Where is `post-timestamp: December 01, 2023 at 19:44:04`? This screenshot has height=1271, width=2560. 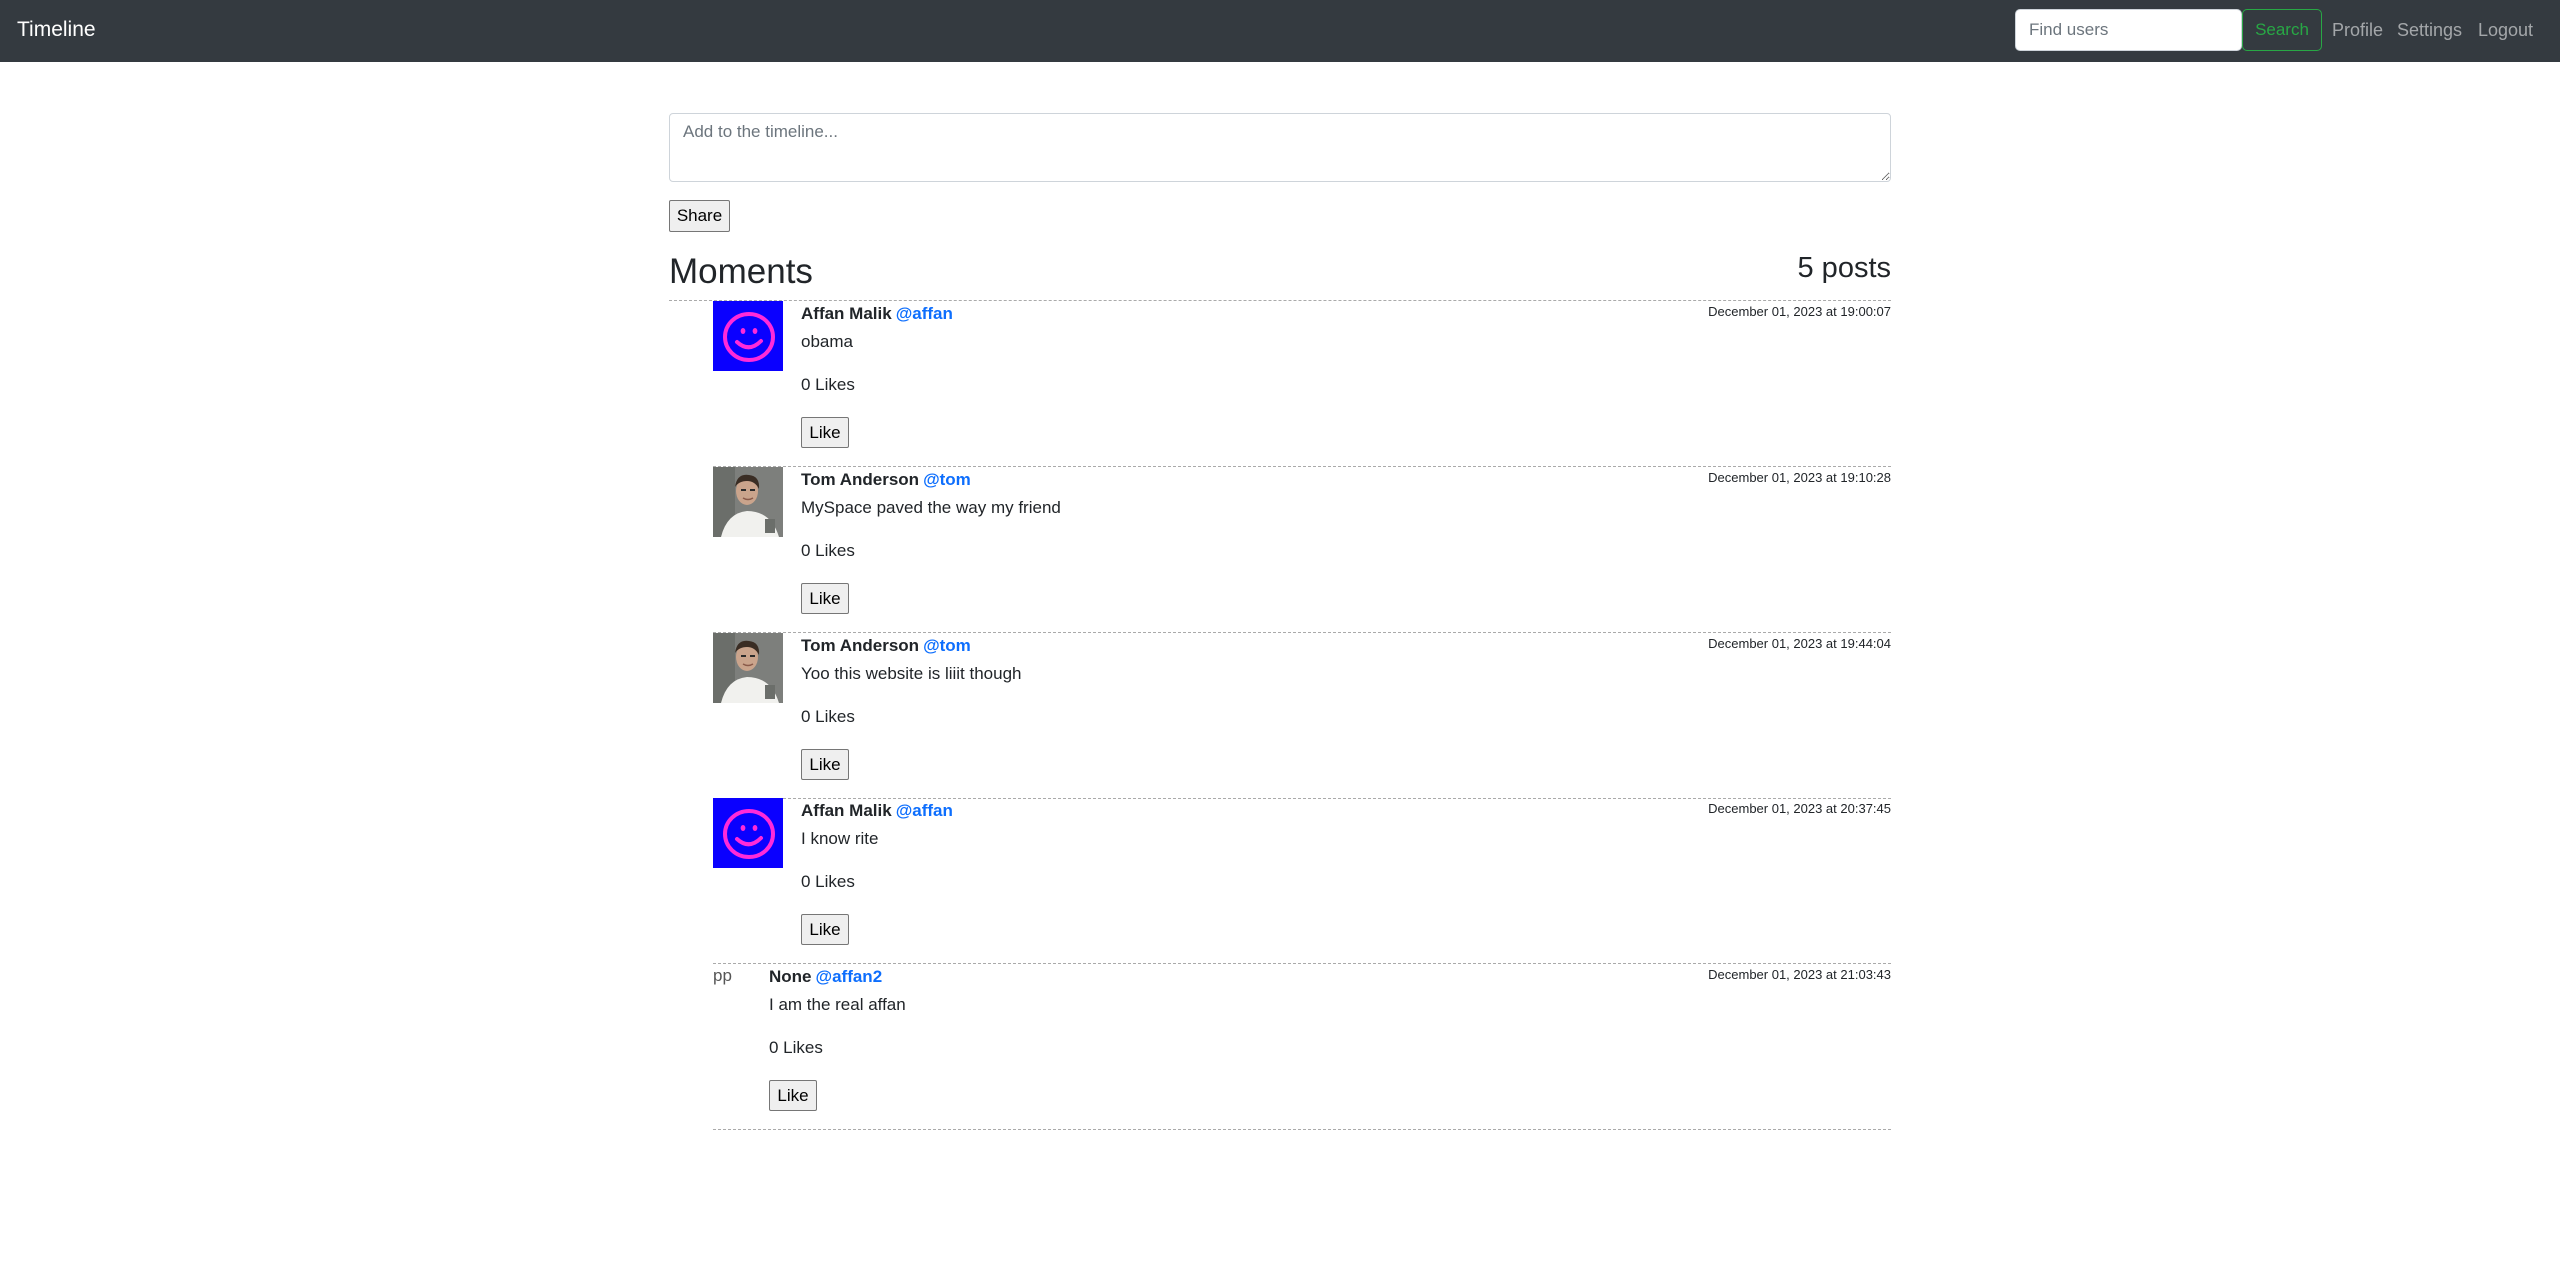 post-timestamp: December 01, 2023 at 19:44:04 is located at coordinates (1799, 643).